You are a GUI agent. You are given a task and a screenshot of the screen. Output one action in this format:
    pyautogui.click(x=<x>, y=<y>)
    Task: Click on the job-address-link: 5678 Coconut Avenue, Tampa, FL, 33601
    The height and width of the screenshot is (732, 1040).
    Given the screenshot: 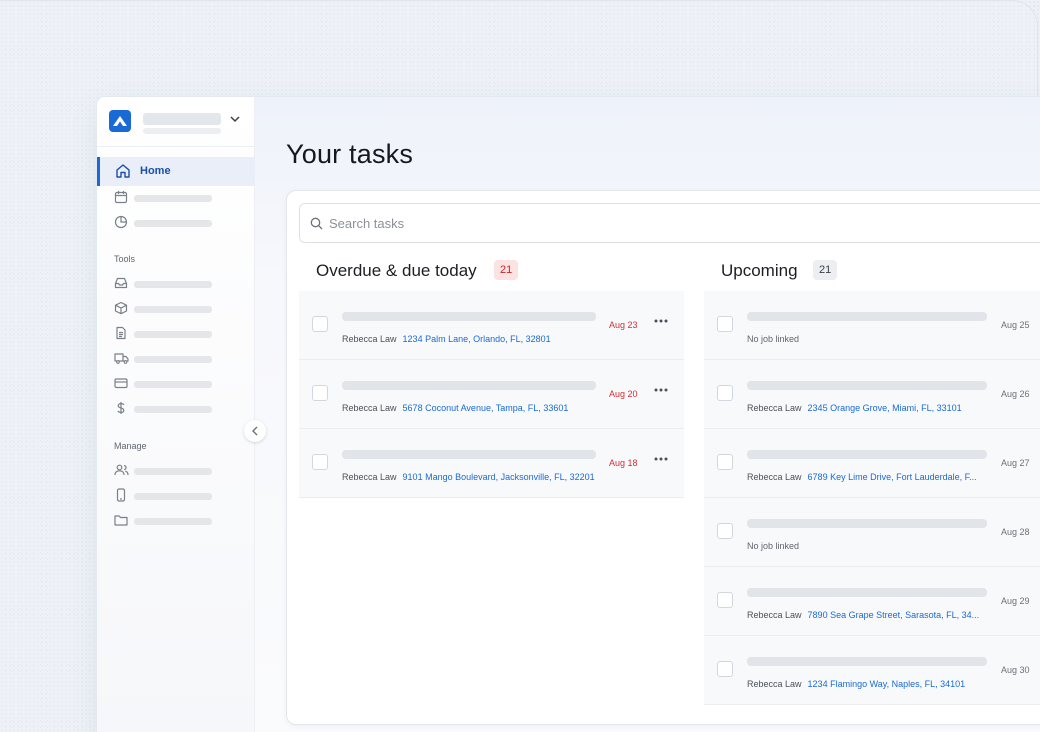 What is the action you would take?
    pyautogui.click(x=486, y=408)
    